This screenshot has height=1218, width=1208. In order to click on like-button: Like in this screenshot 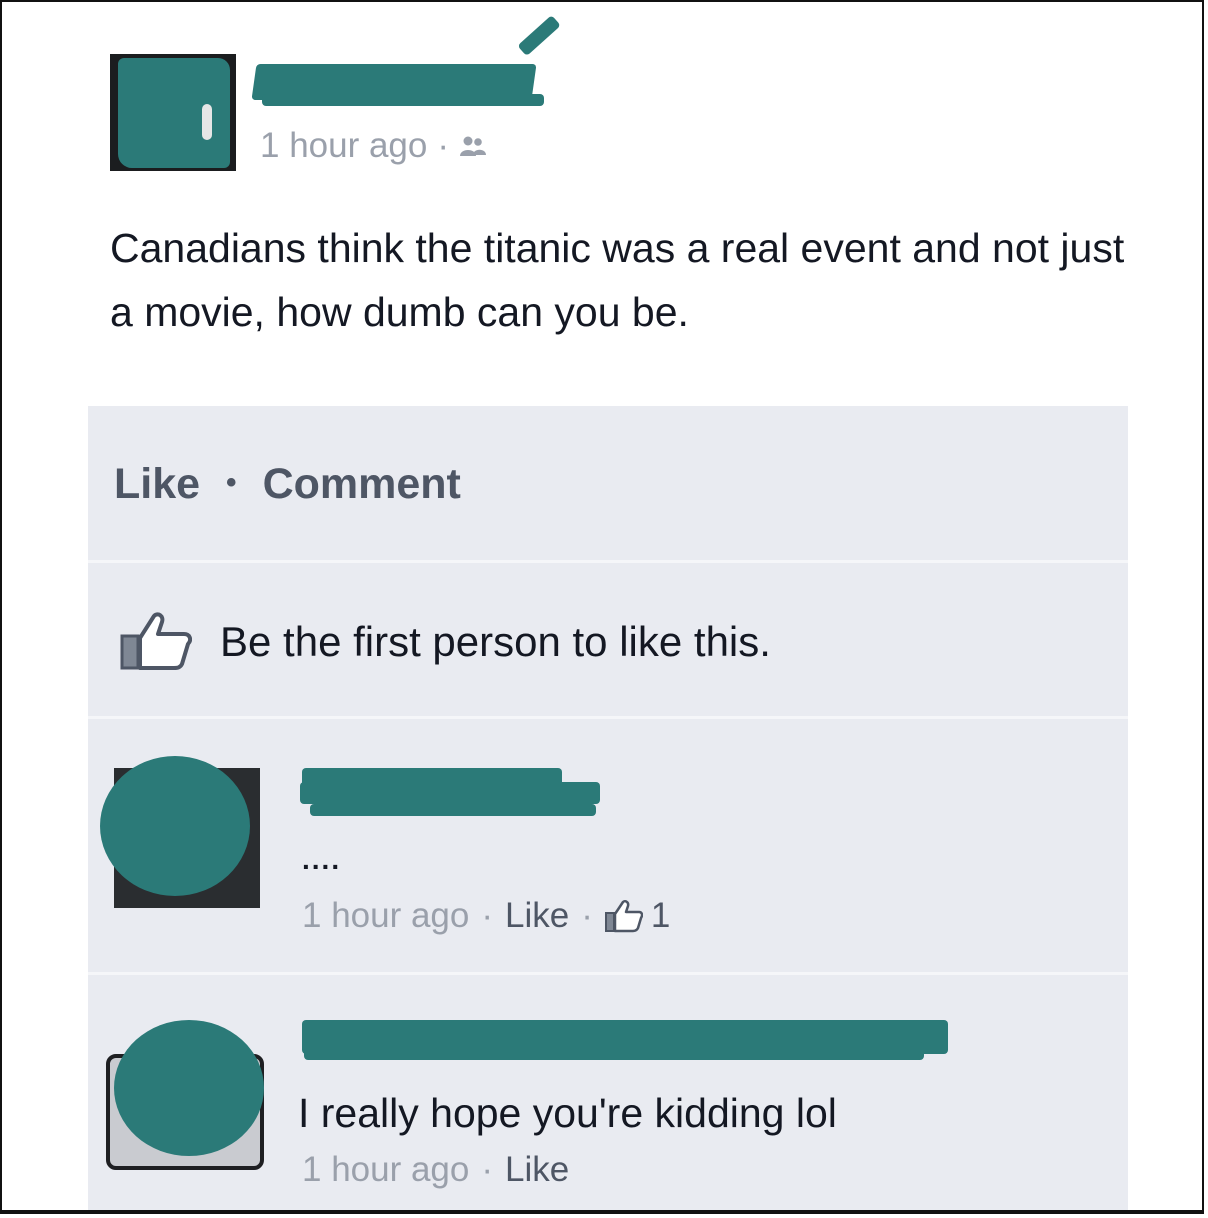, I will do `click(157, 484)`.